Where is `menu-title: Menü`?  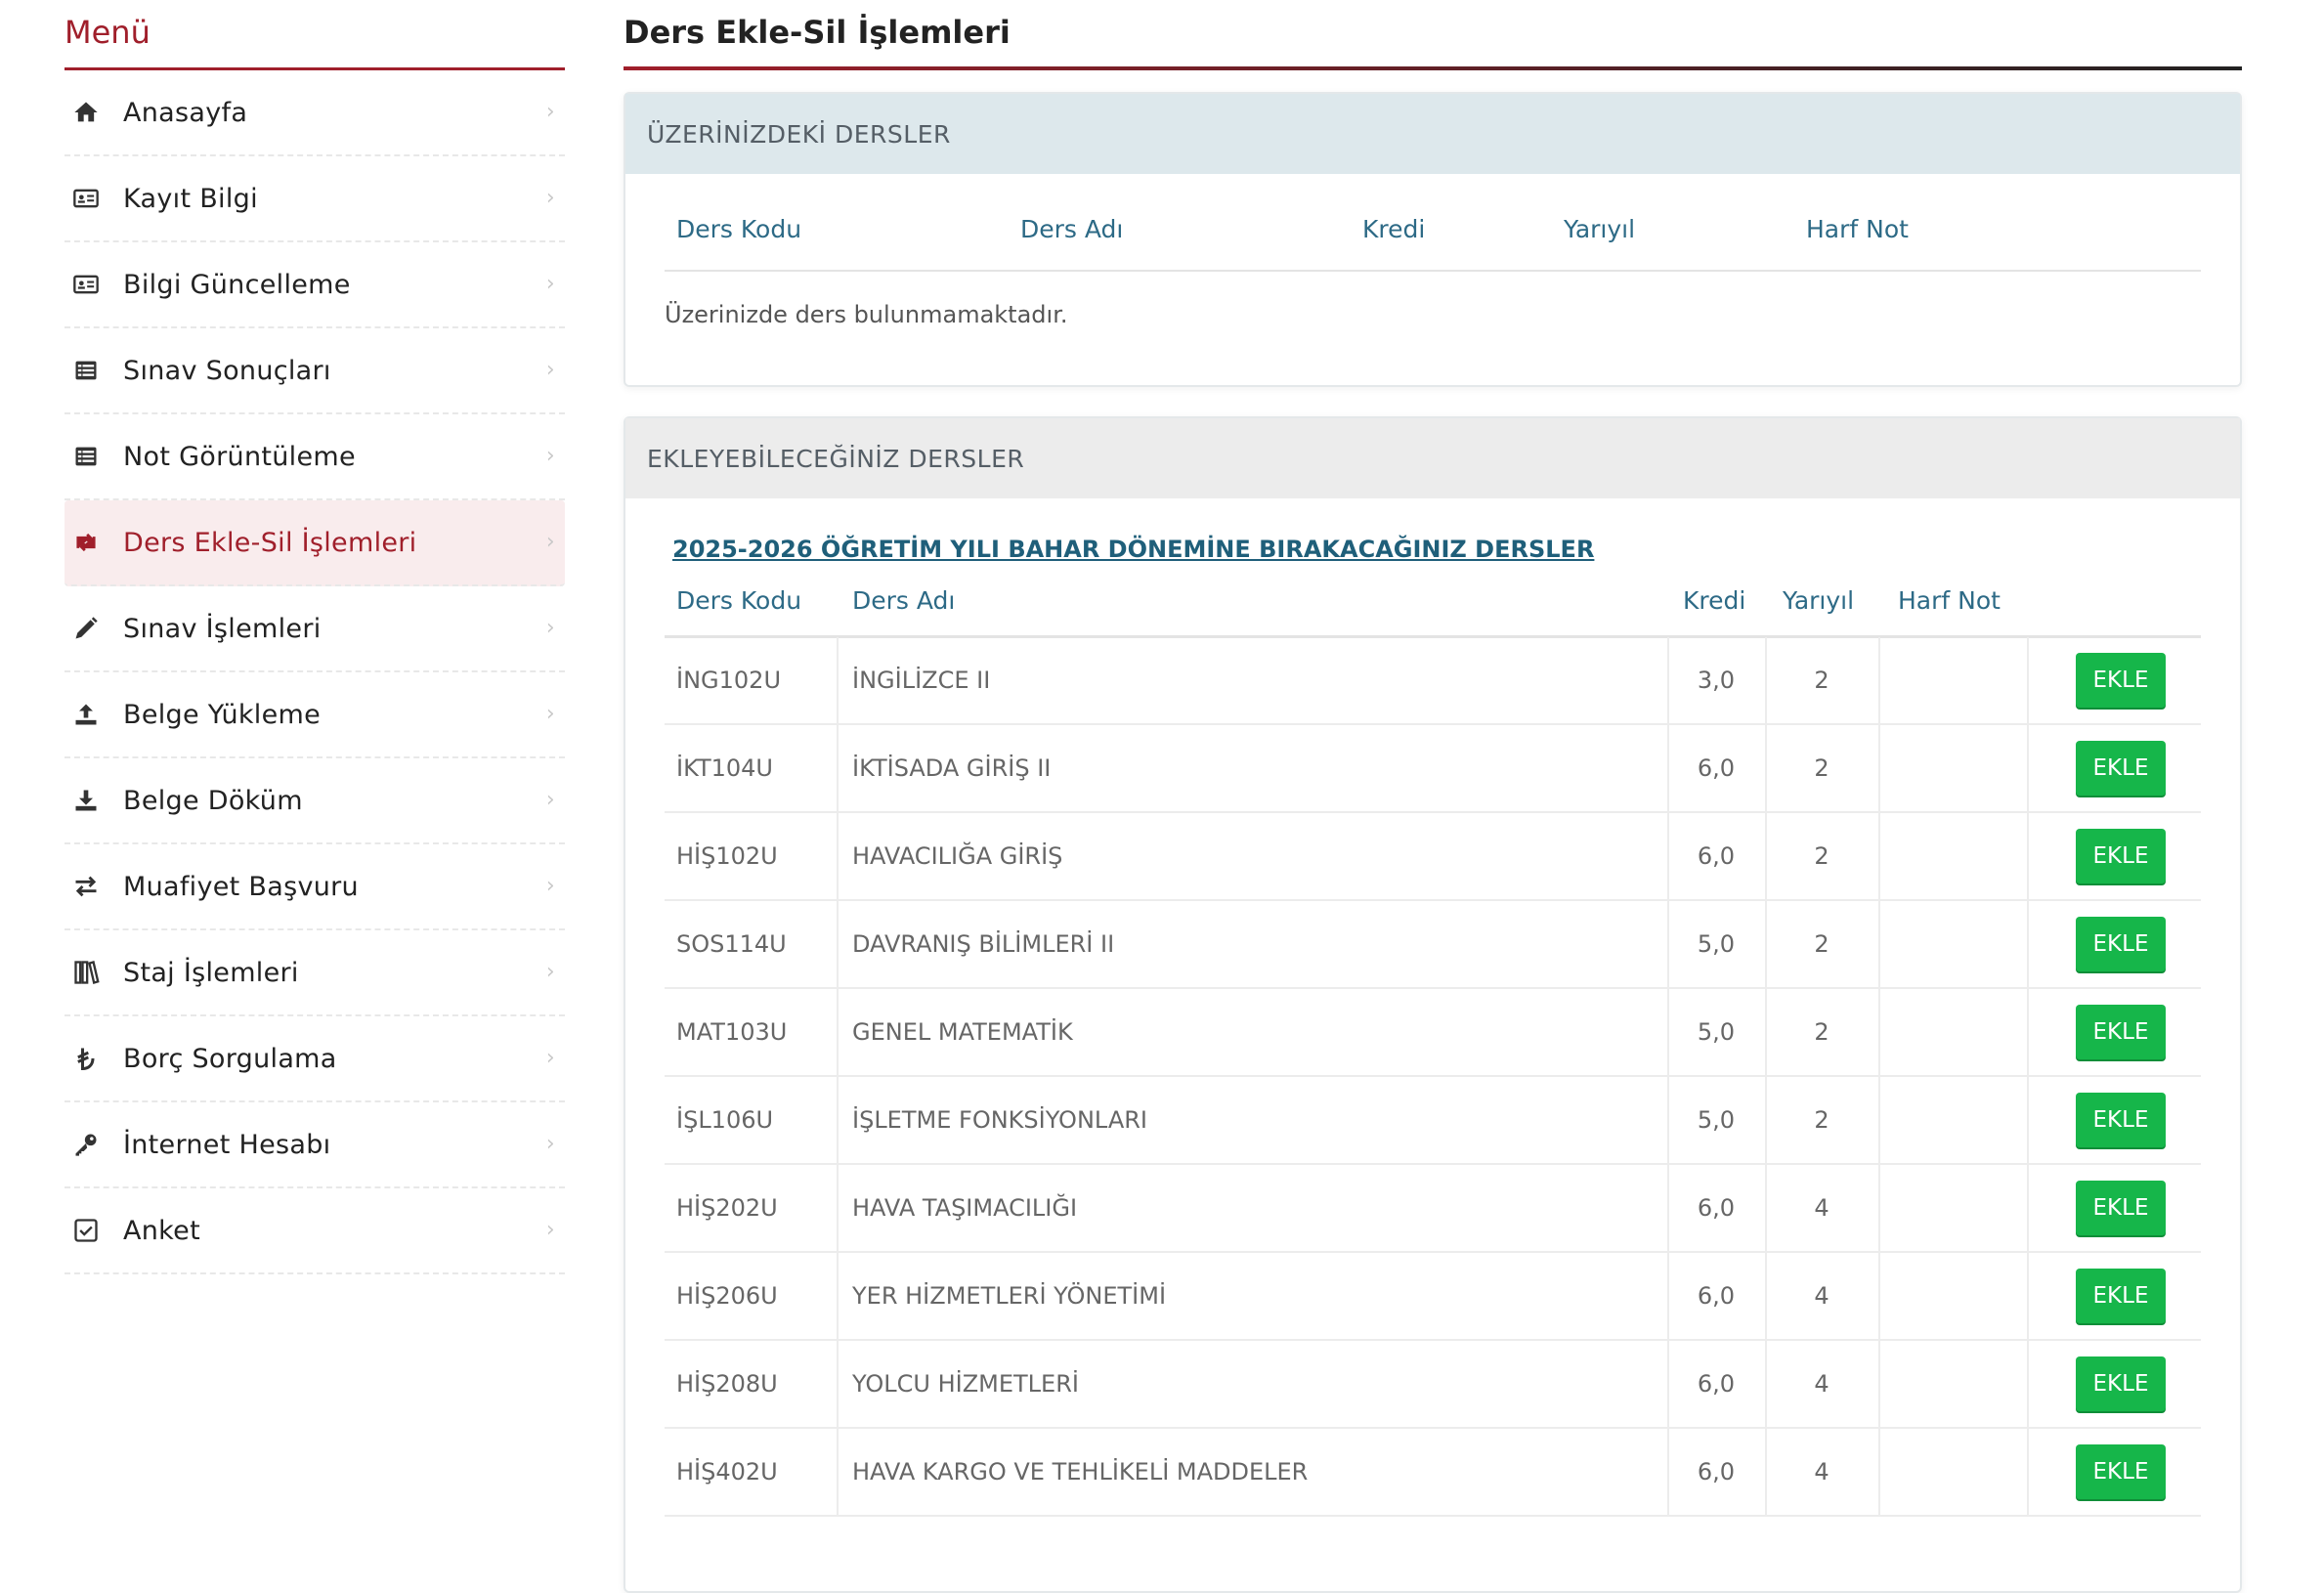
menu-title: Menü is located at coordinates (315, 35).